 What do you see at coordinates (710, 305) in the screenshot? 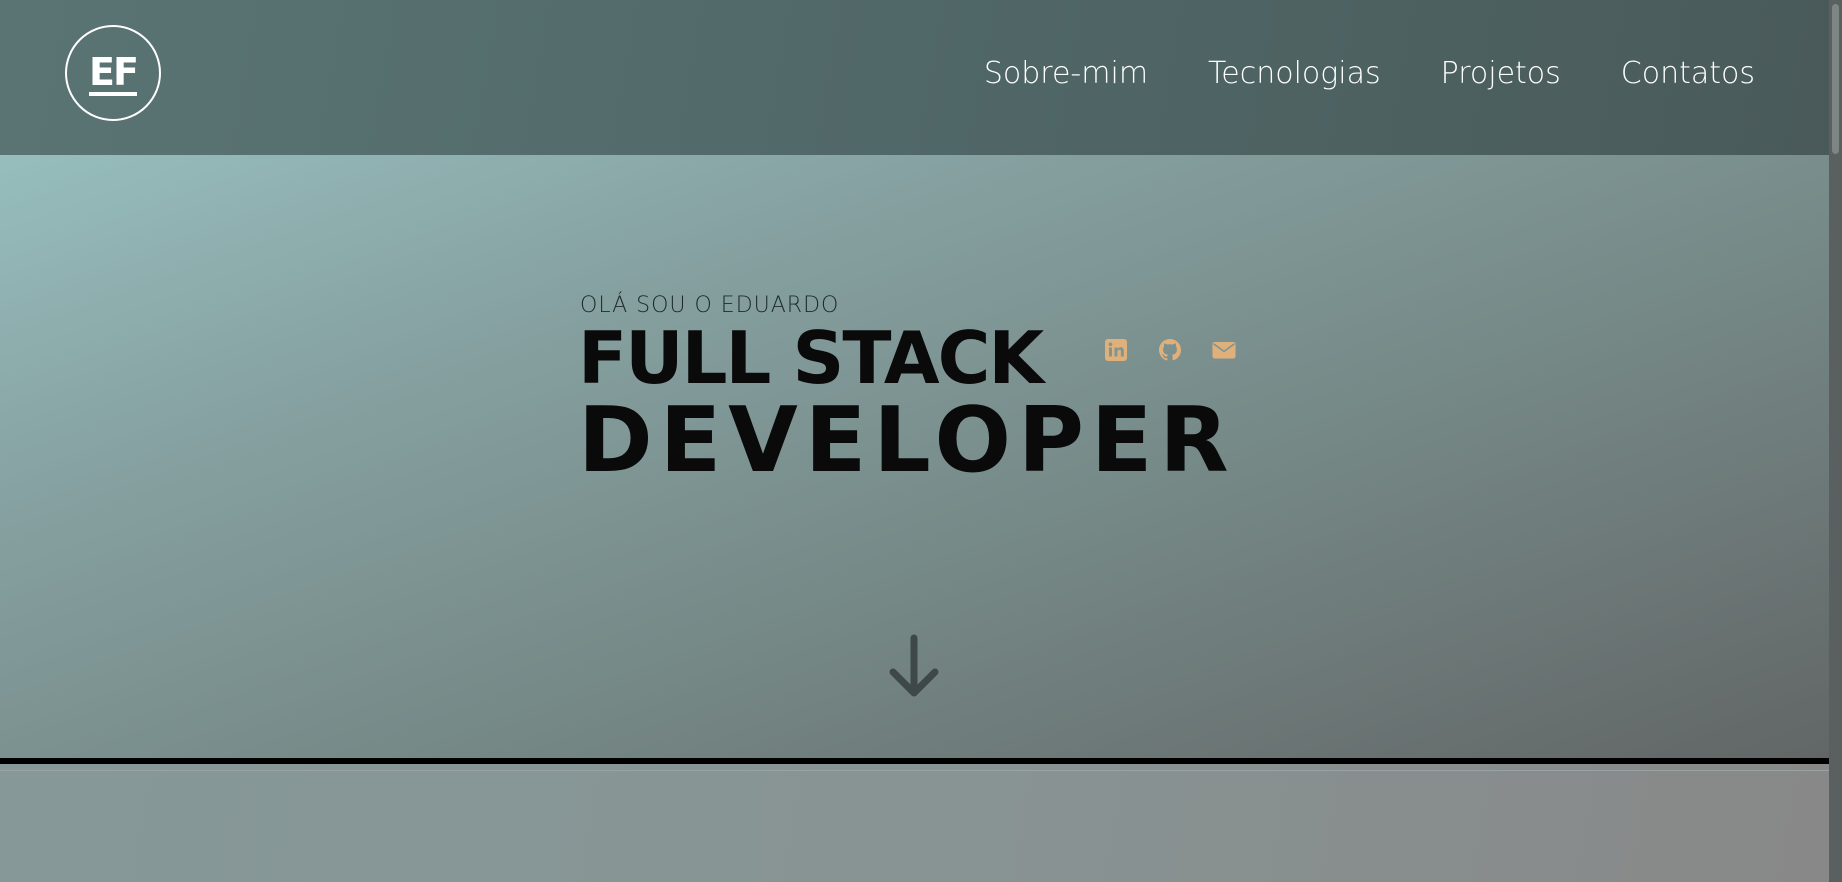
I see `hero-greeting: OLÁ SOU O EDUARDO` at bounding box center [710, 305].